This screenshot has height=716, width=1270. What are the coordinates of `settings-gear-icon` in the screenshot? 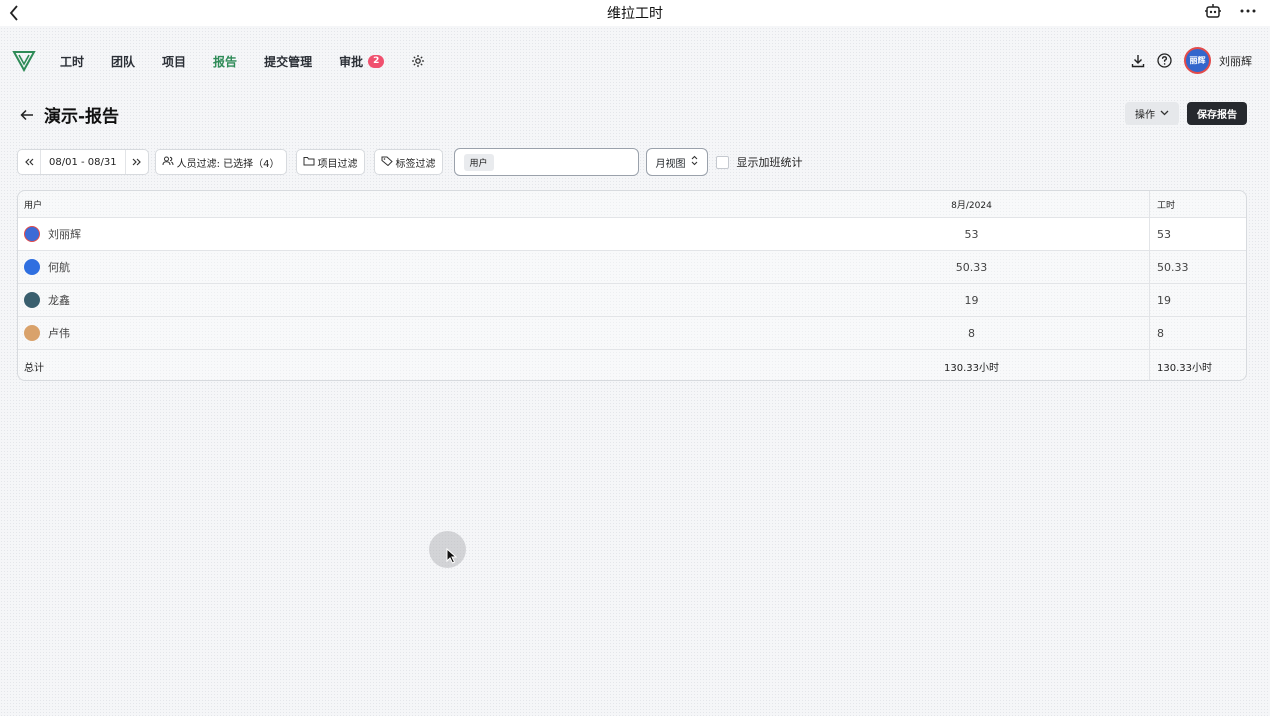 It's located at (418, 61).